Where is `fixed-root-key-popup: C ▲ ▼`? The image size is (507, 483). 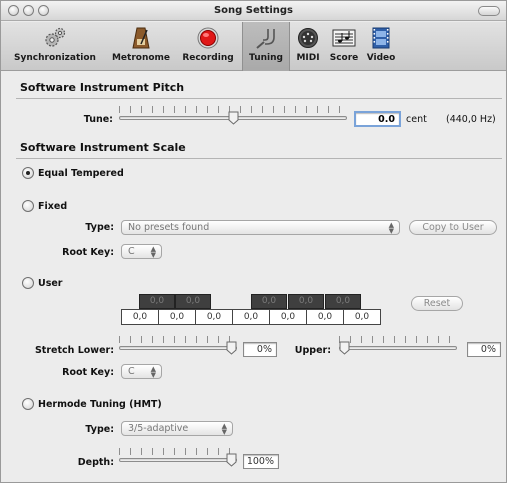
fixed-root-key-popup: C ▲ ▼ is located at coordinates (141, 251).